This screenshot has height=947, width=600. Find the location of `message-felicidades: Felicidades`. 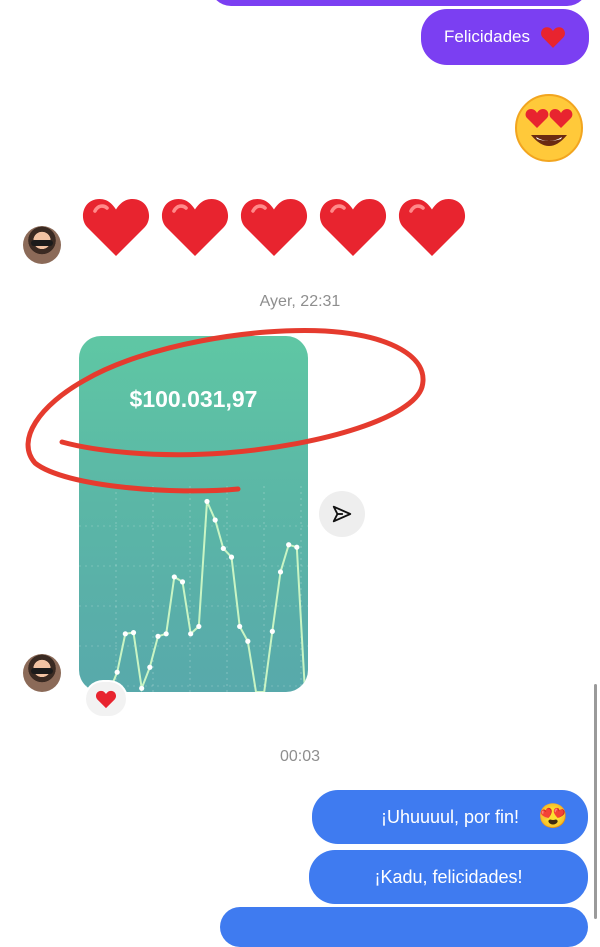

message-felicidades: Felicidades is located at coordinates (505, 37).